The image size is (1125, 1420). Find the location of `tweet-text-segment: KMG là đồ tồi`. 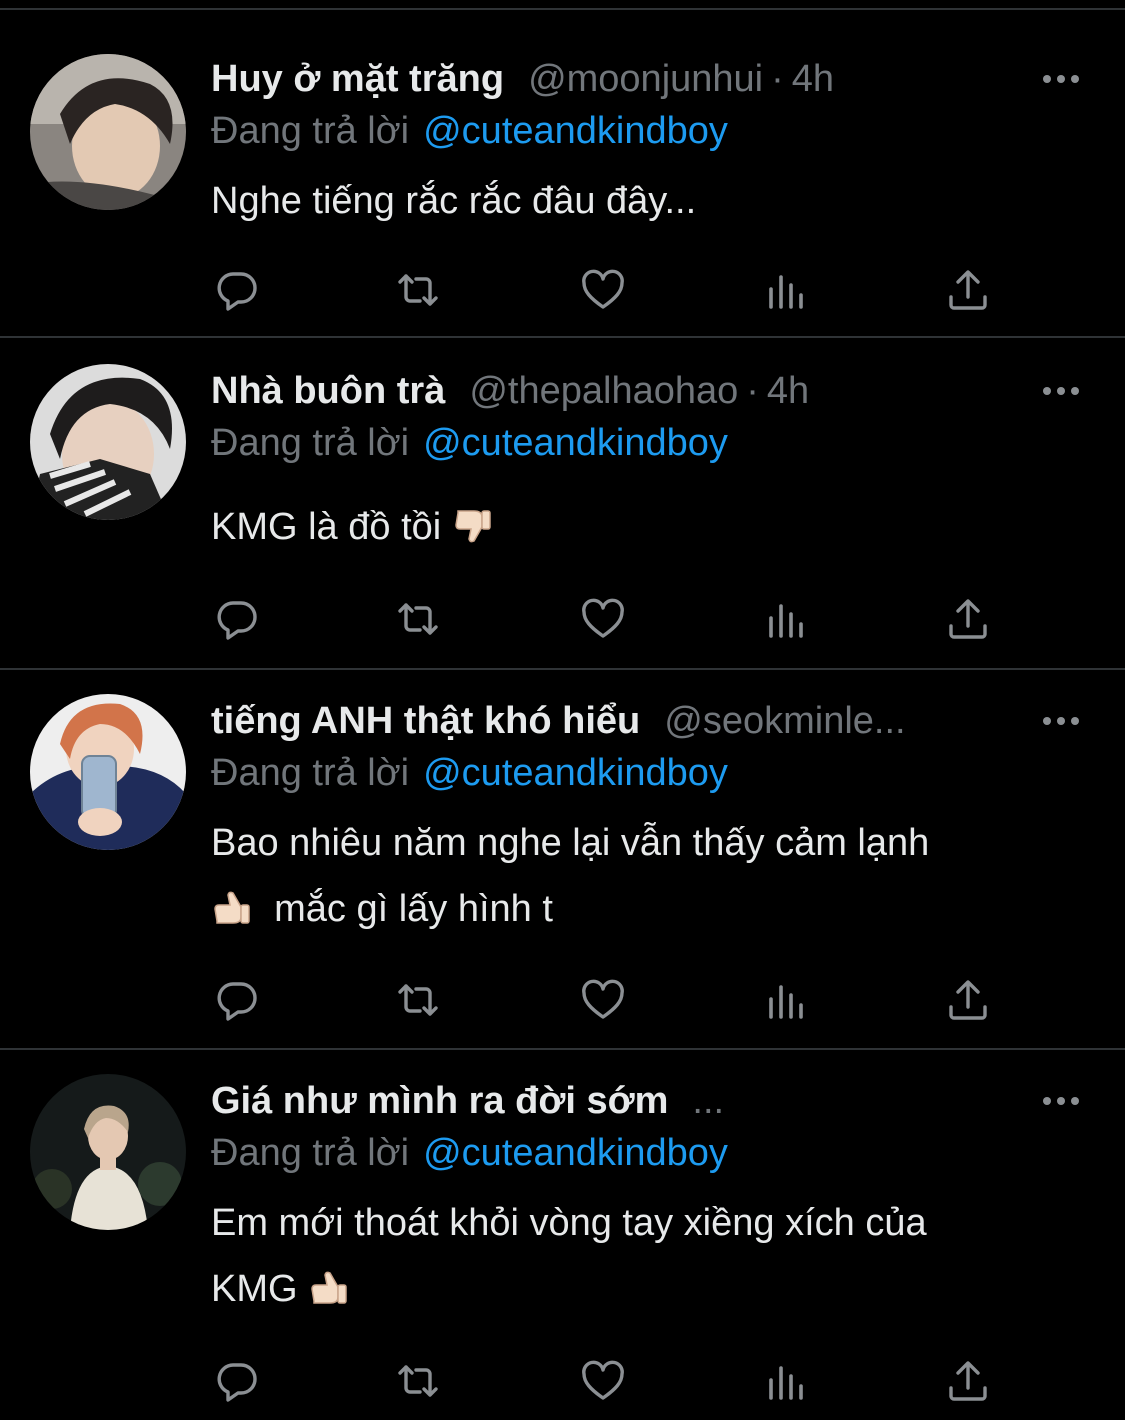

tweet-text-segment: KMG là đồ tồi is located at coordinates (326, 527).